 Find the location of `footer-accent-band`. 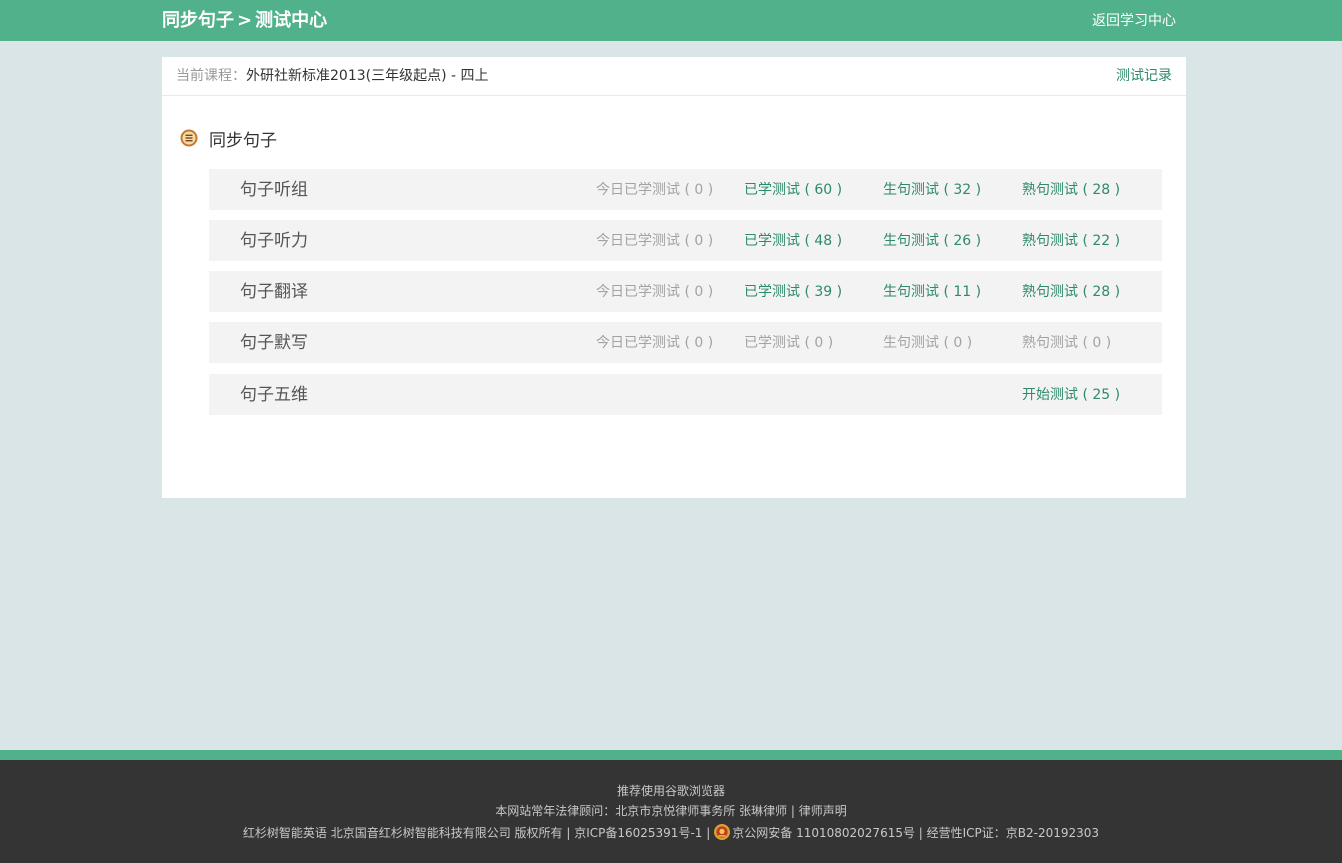

footer-accent-band is located at coordinates (671, 755).